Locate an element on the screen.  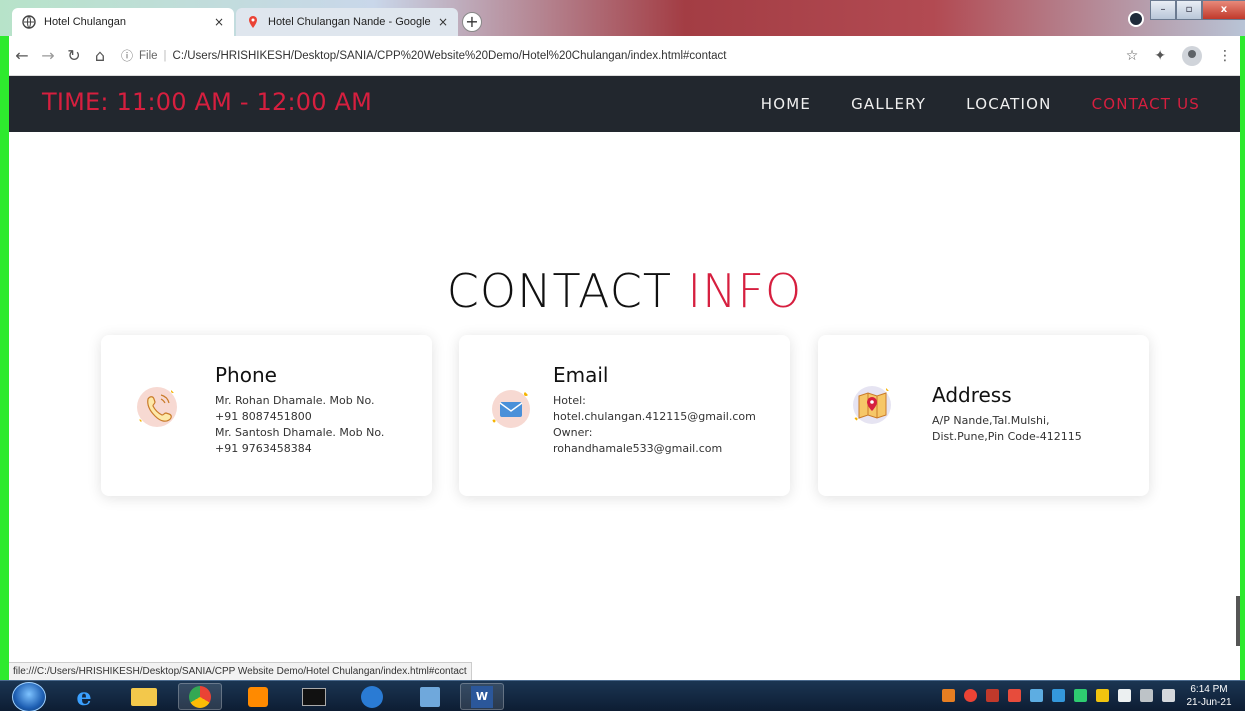
nav-location: LOCATION is located at coordinates (1008, 104).